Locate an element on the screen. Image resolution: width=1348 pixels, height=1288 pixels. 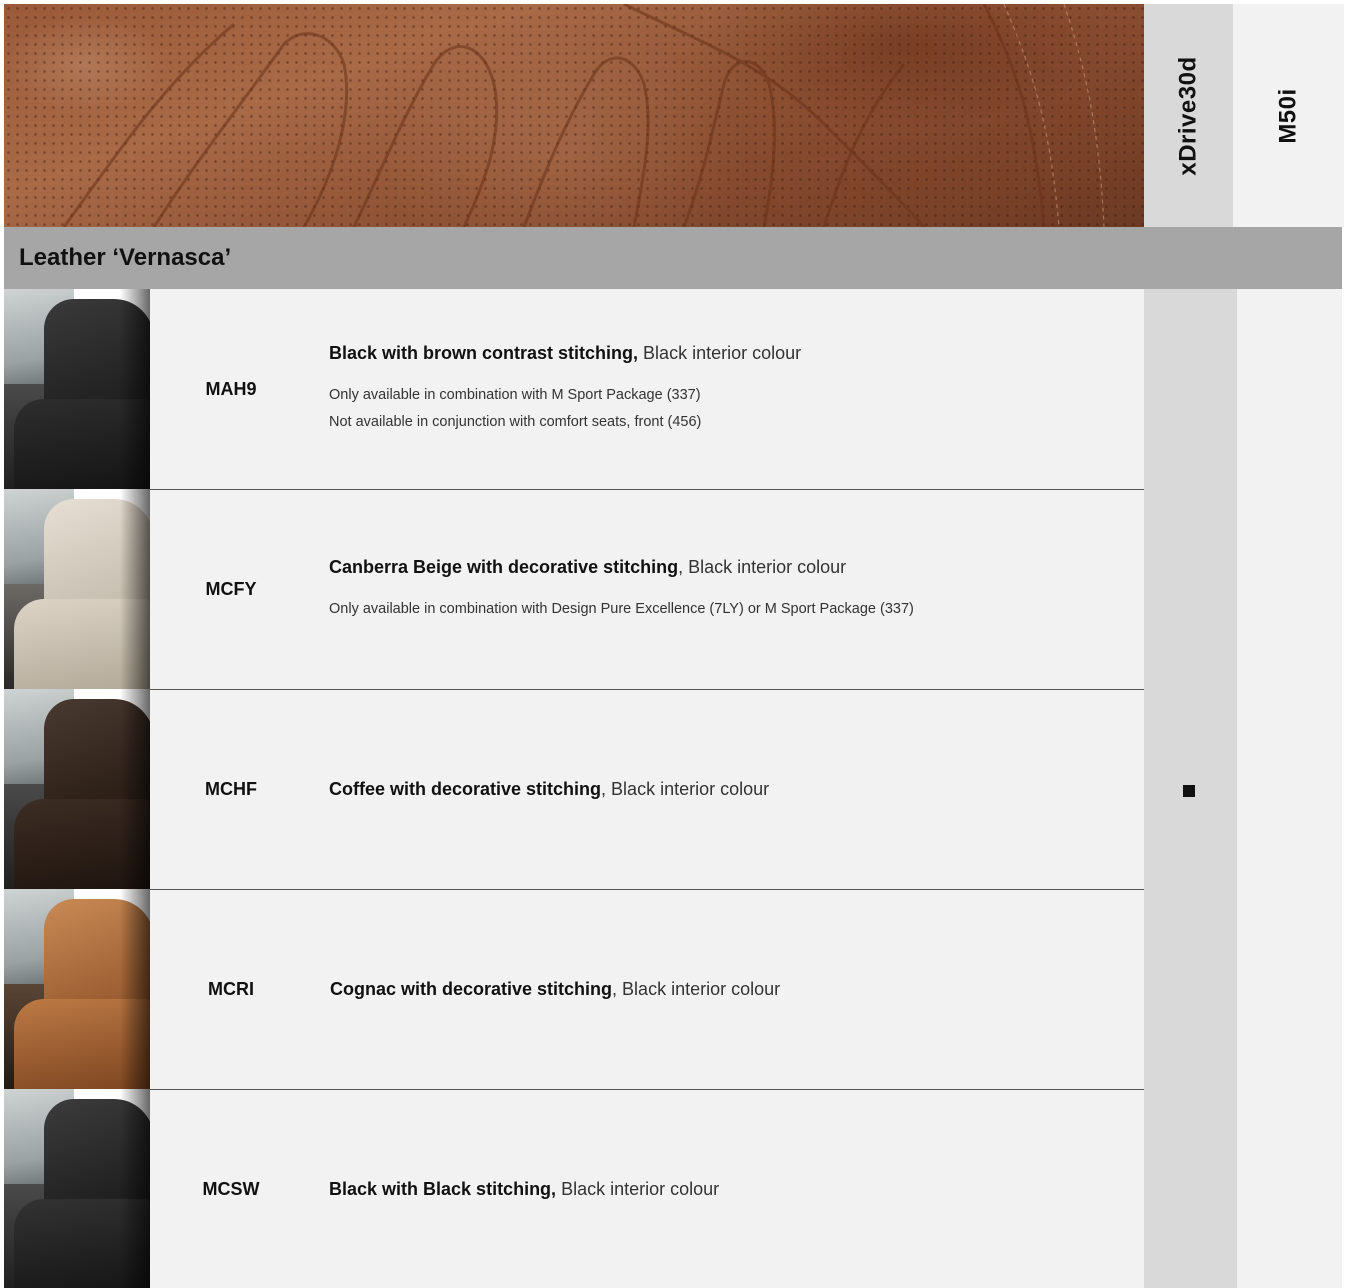
column-header-m50i: M50i is located at coordinates (1288, 115).